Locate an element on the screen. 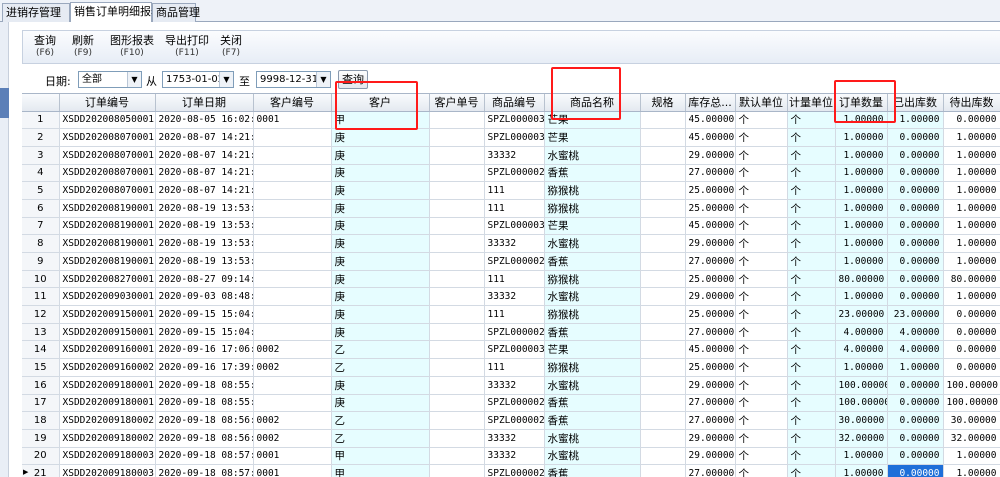 The width and height of the screenshot is (1000, 477). cell-order-qty: 4.00000 is located at coordinates (861, 350).